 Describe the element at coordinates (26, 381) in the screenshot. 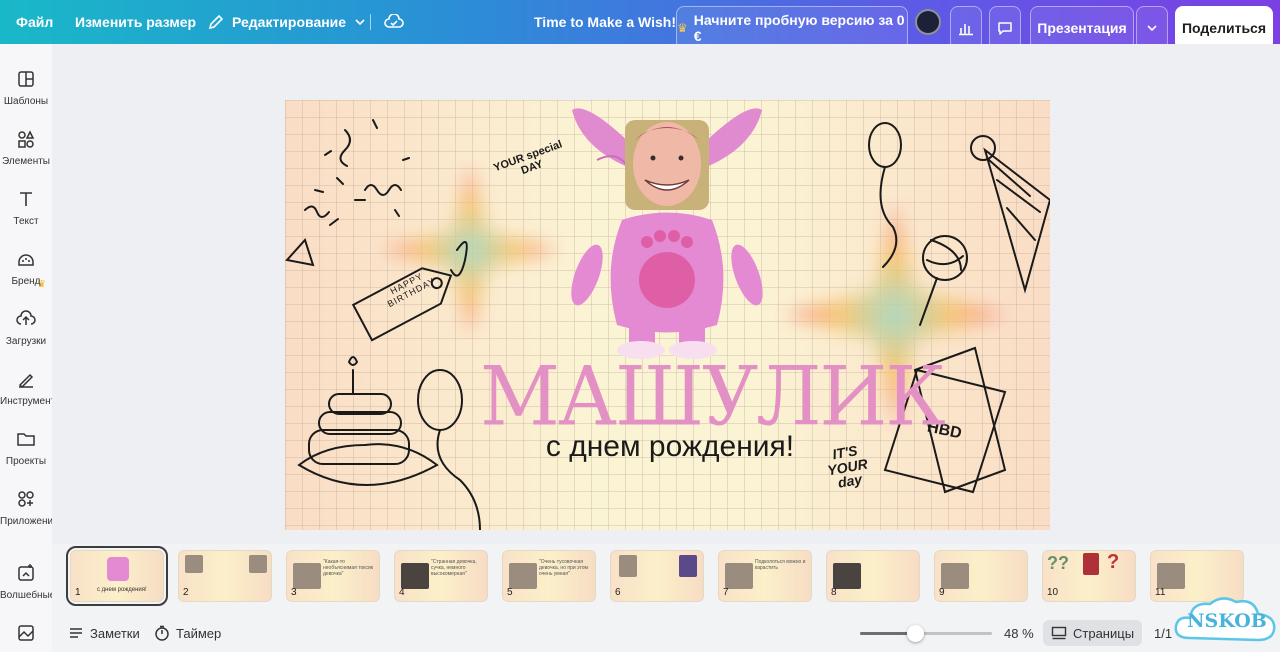

I see `tools-icon` at that location.